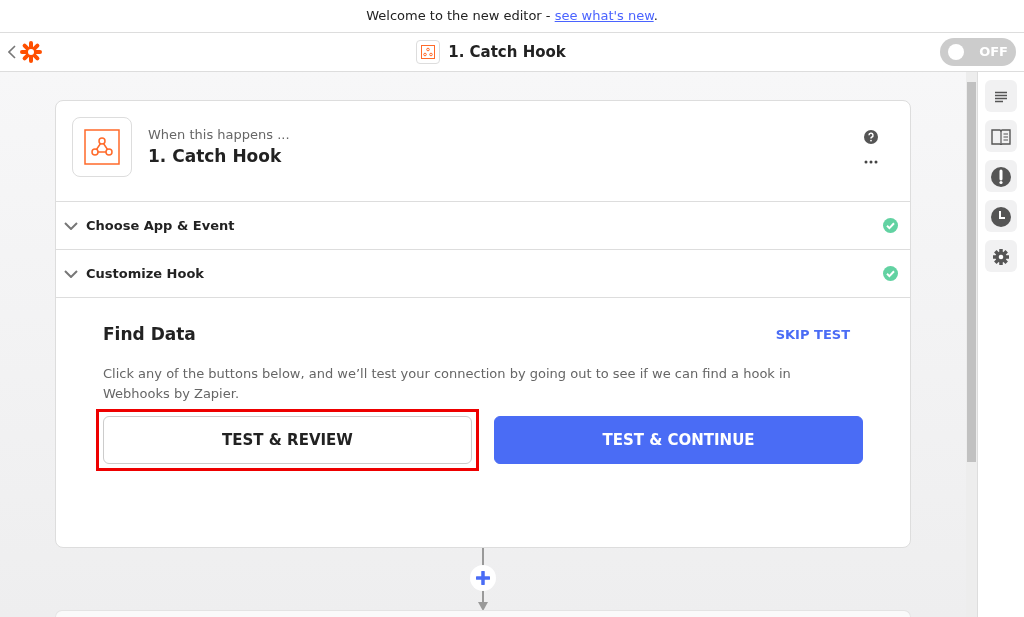 The image size is (1024, 617). I want to click on alert-button, so click(1001, 176).